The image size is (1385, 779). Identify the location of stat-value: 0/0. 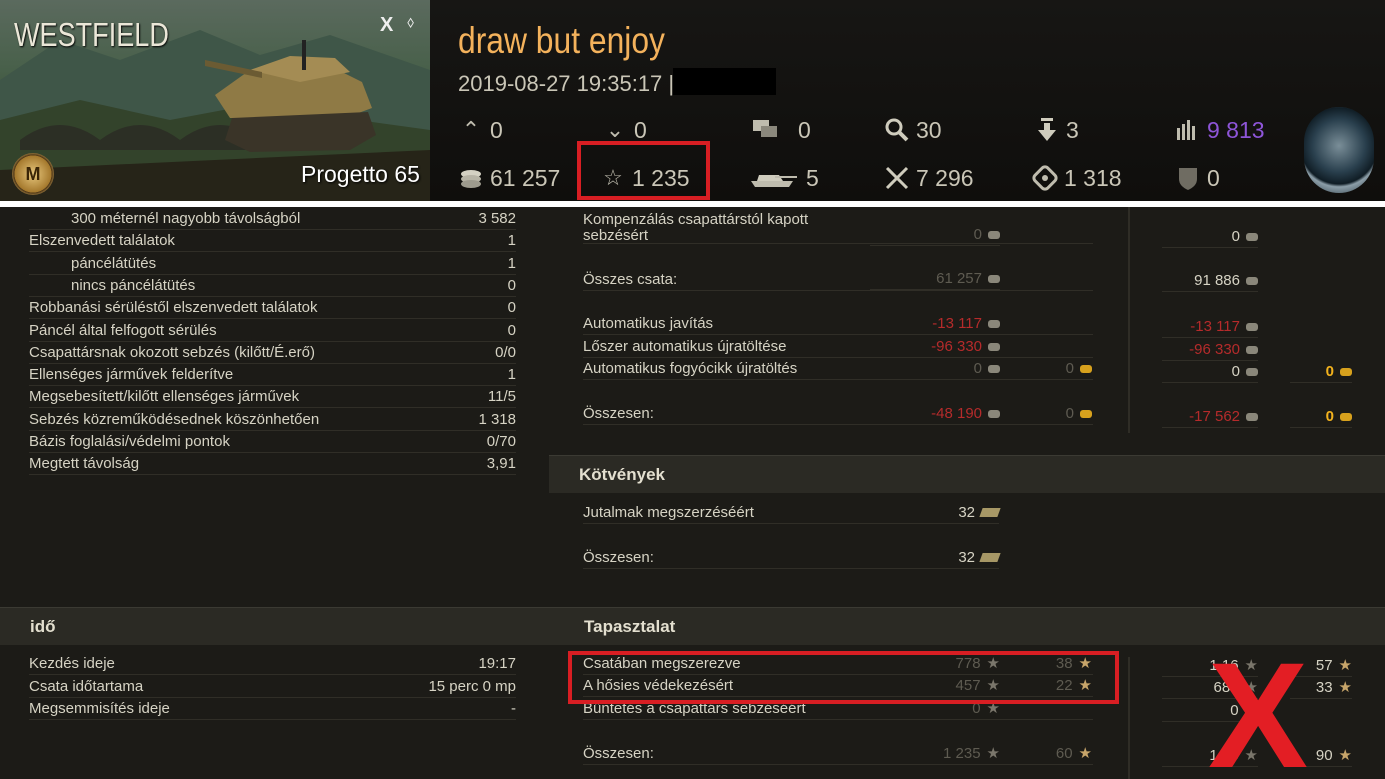
(505, 352).